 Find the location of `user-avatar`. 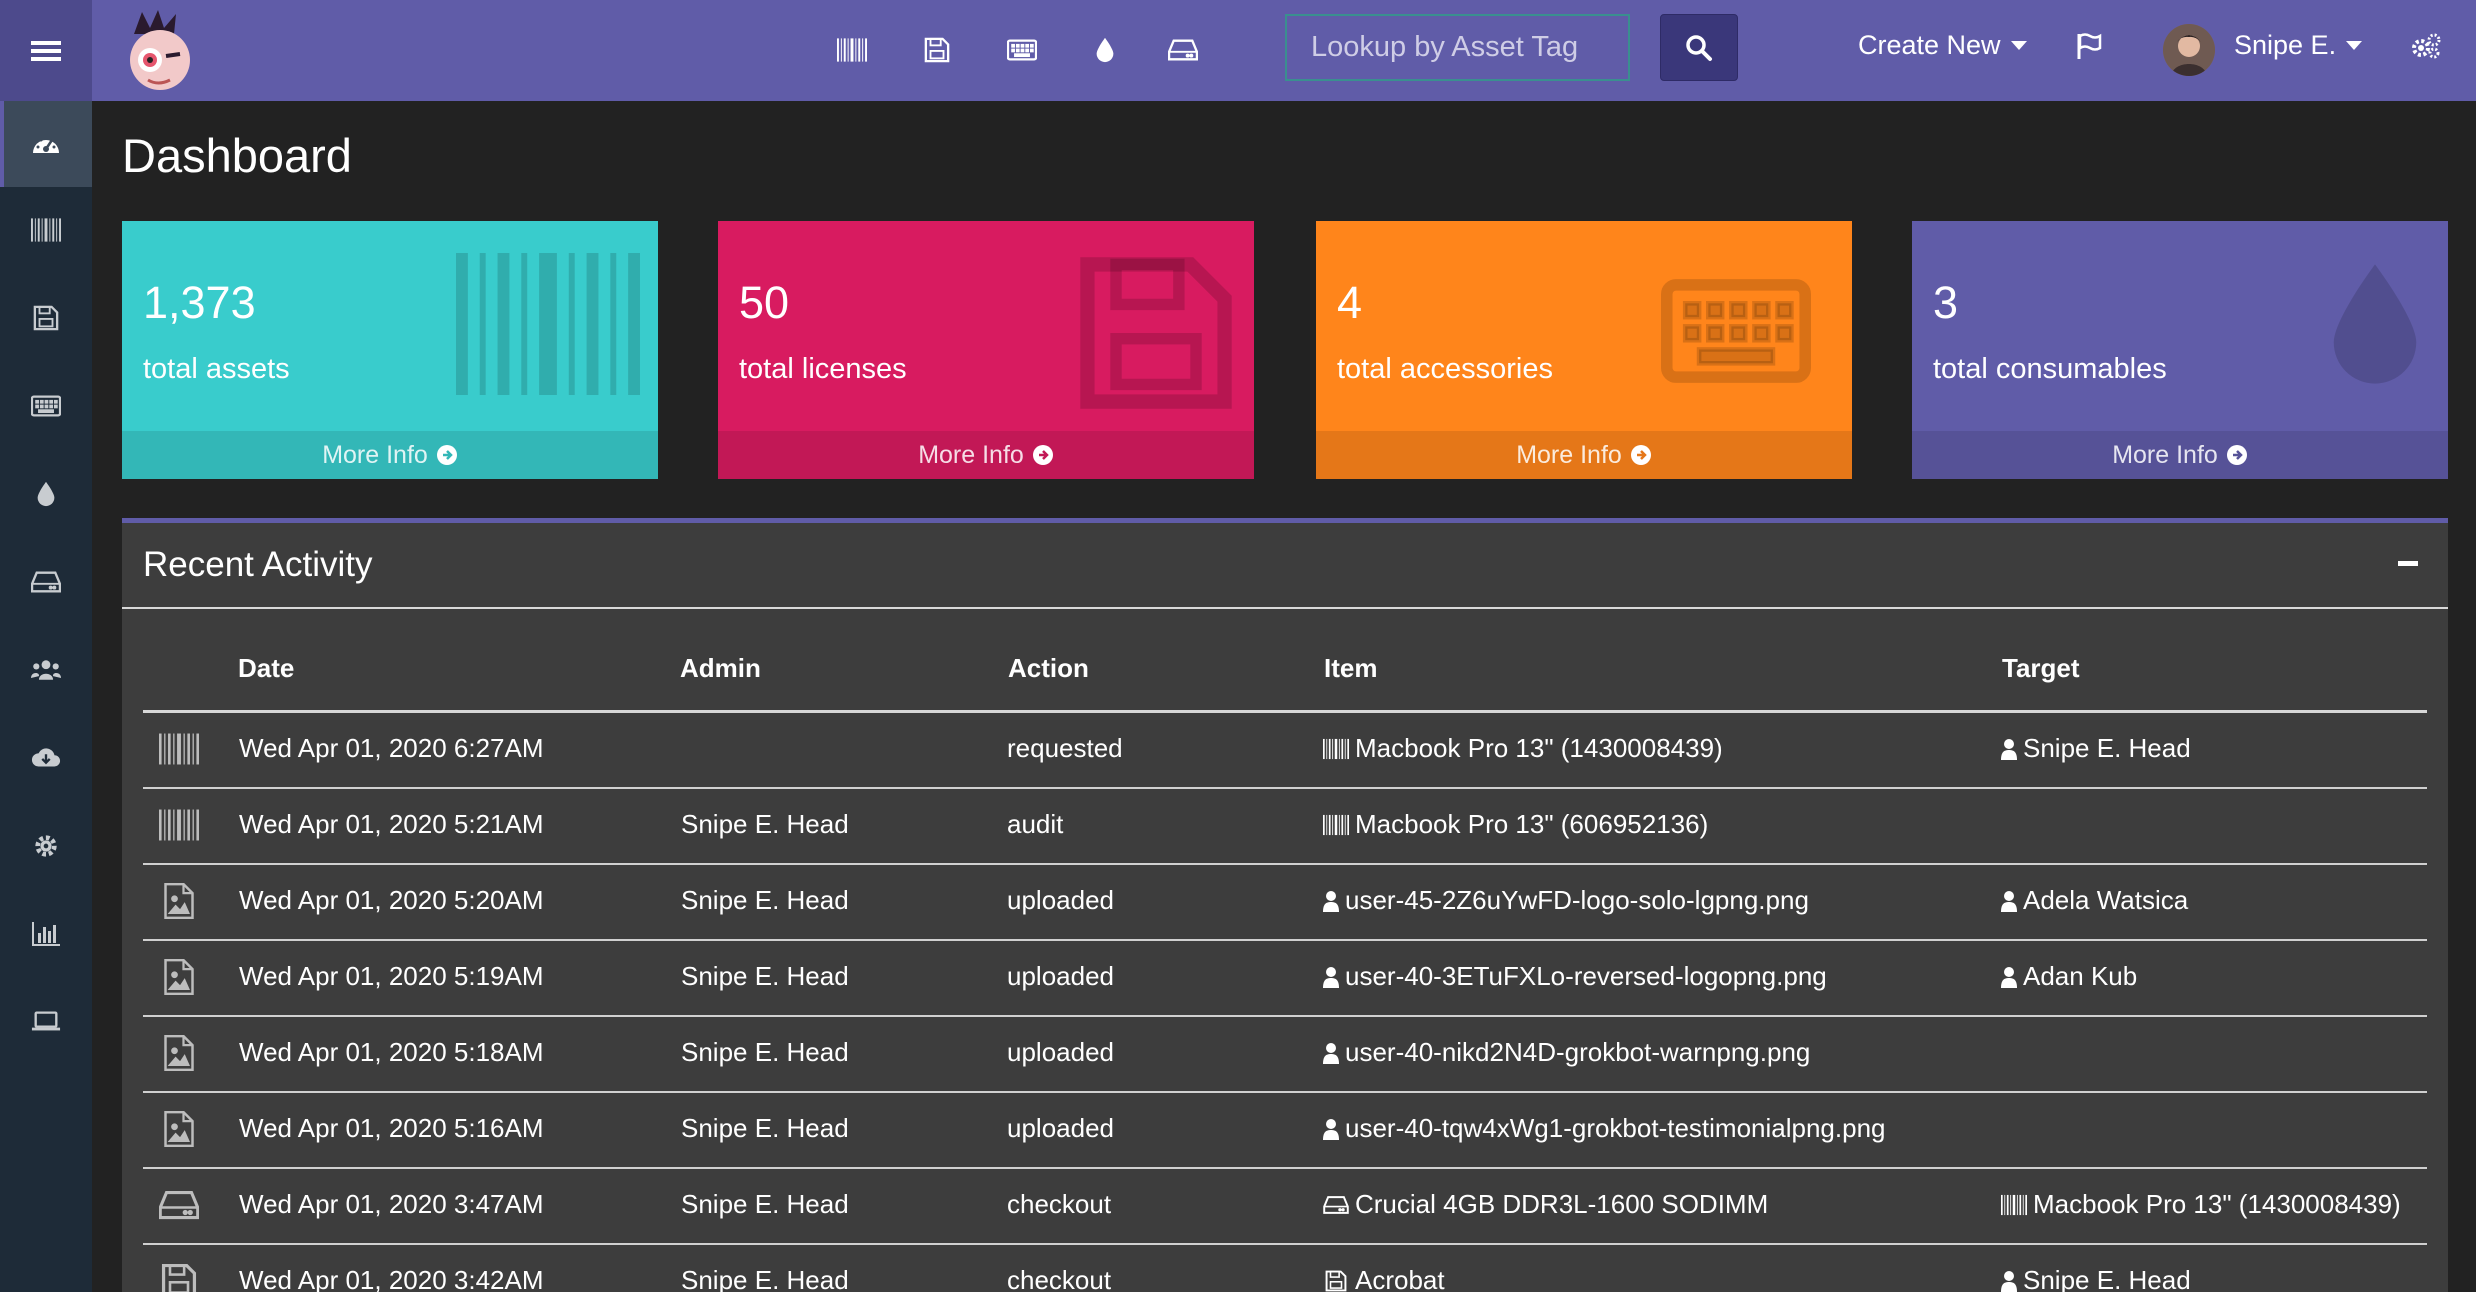

user-avatar is located at coordinates (2189, 50).